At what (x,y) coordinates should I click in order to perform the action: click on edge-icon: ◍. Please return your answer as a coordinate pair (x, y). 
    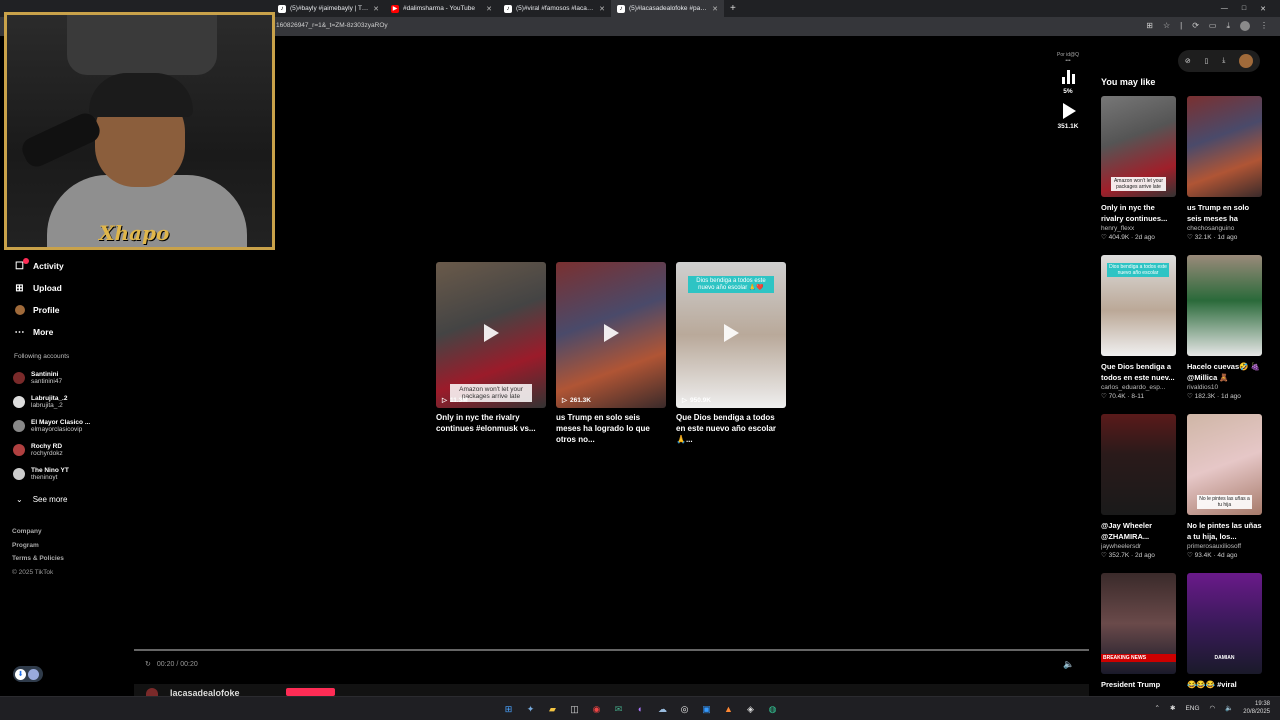
    Looking at the image, I should click on (772, 709).